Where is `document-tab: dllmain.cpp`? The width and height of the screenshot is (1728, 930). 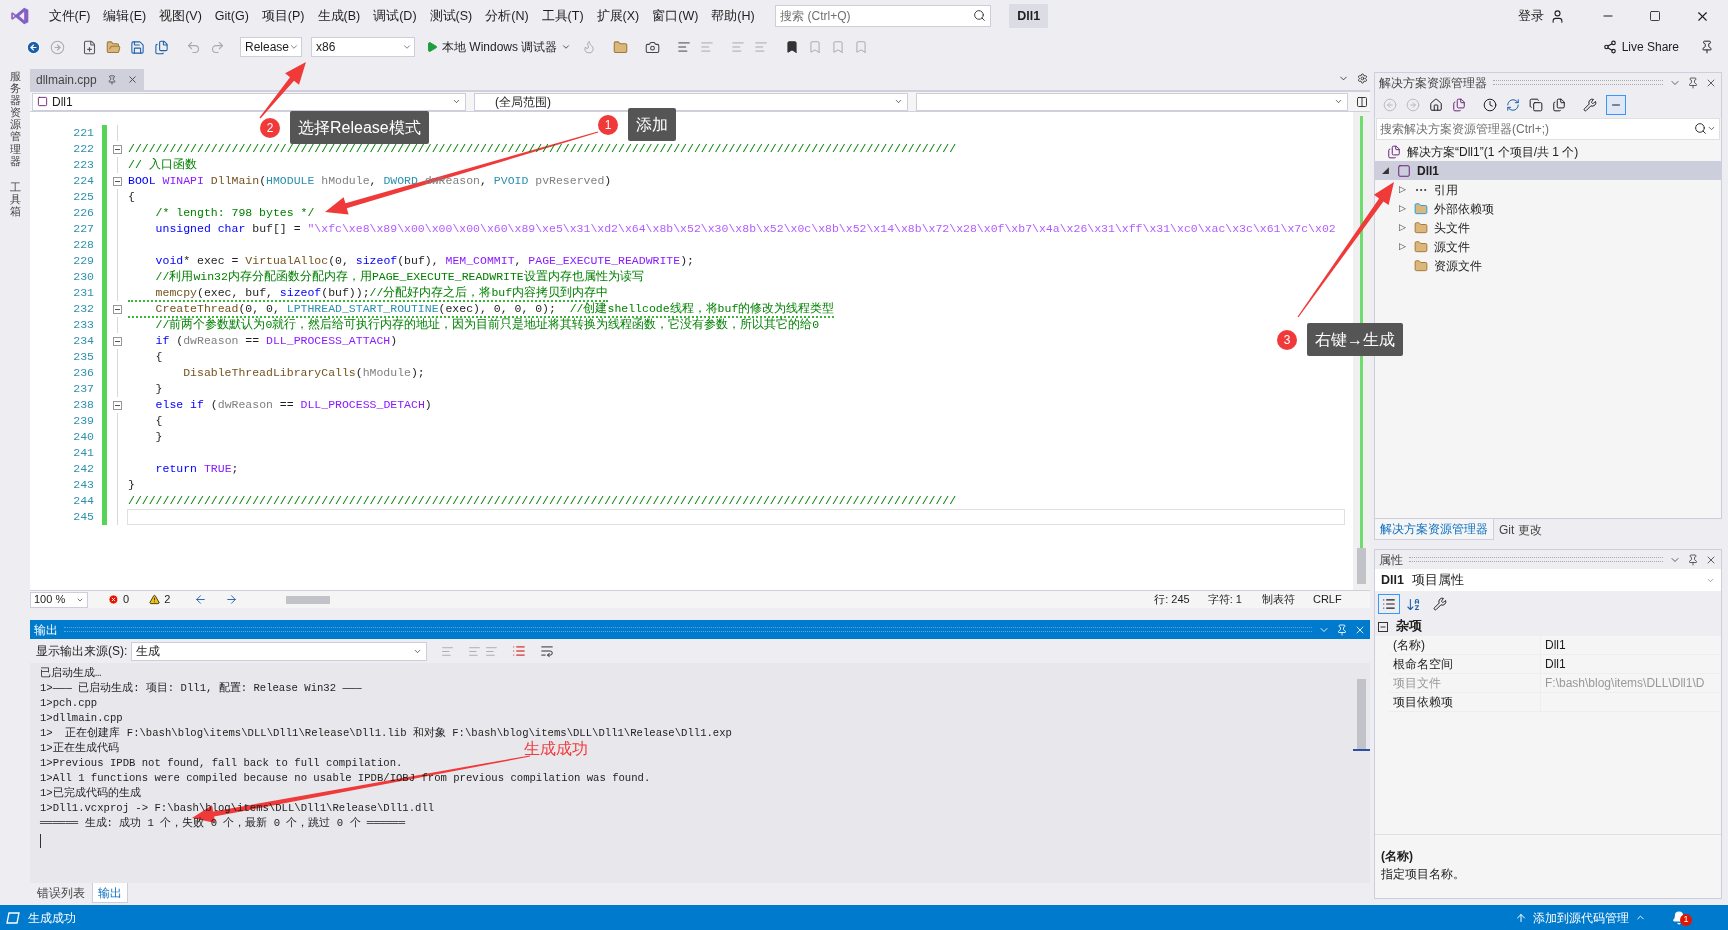
document-tab: dllmain.cpp is located at coordinates (87, 79).